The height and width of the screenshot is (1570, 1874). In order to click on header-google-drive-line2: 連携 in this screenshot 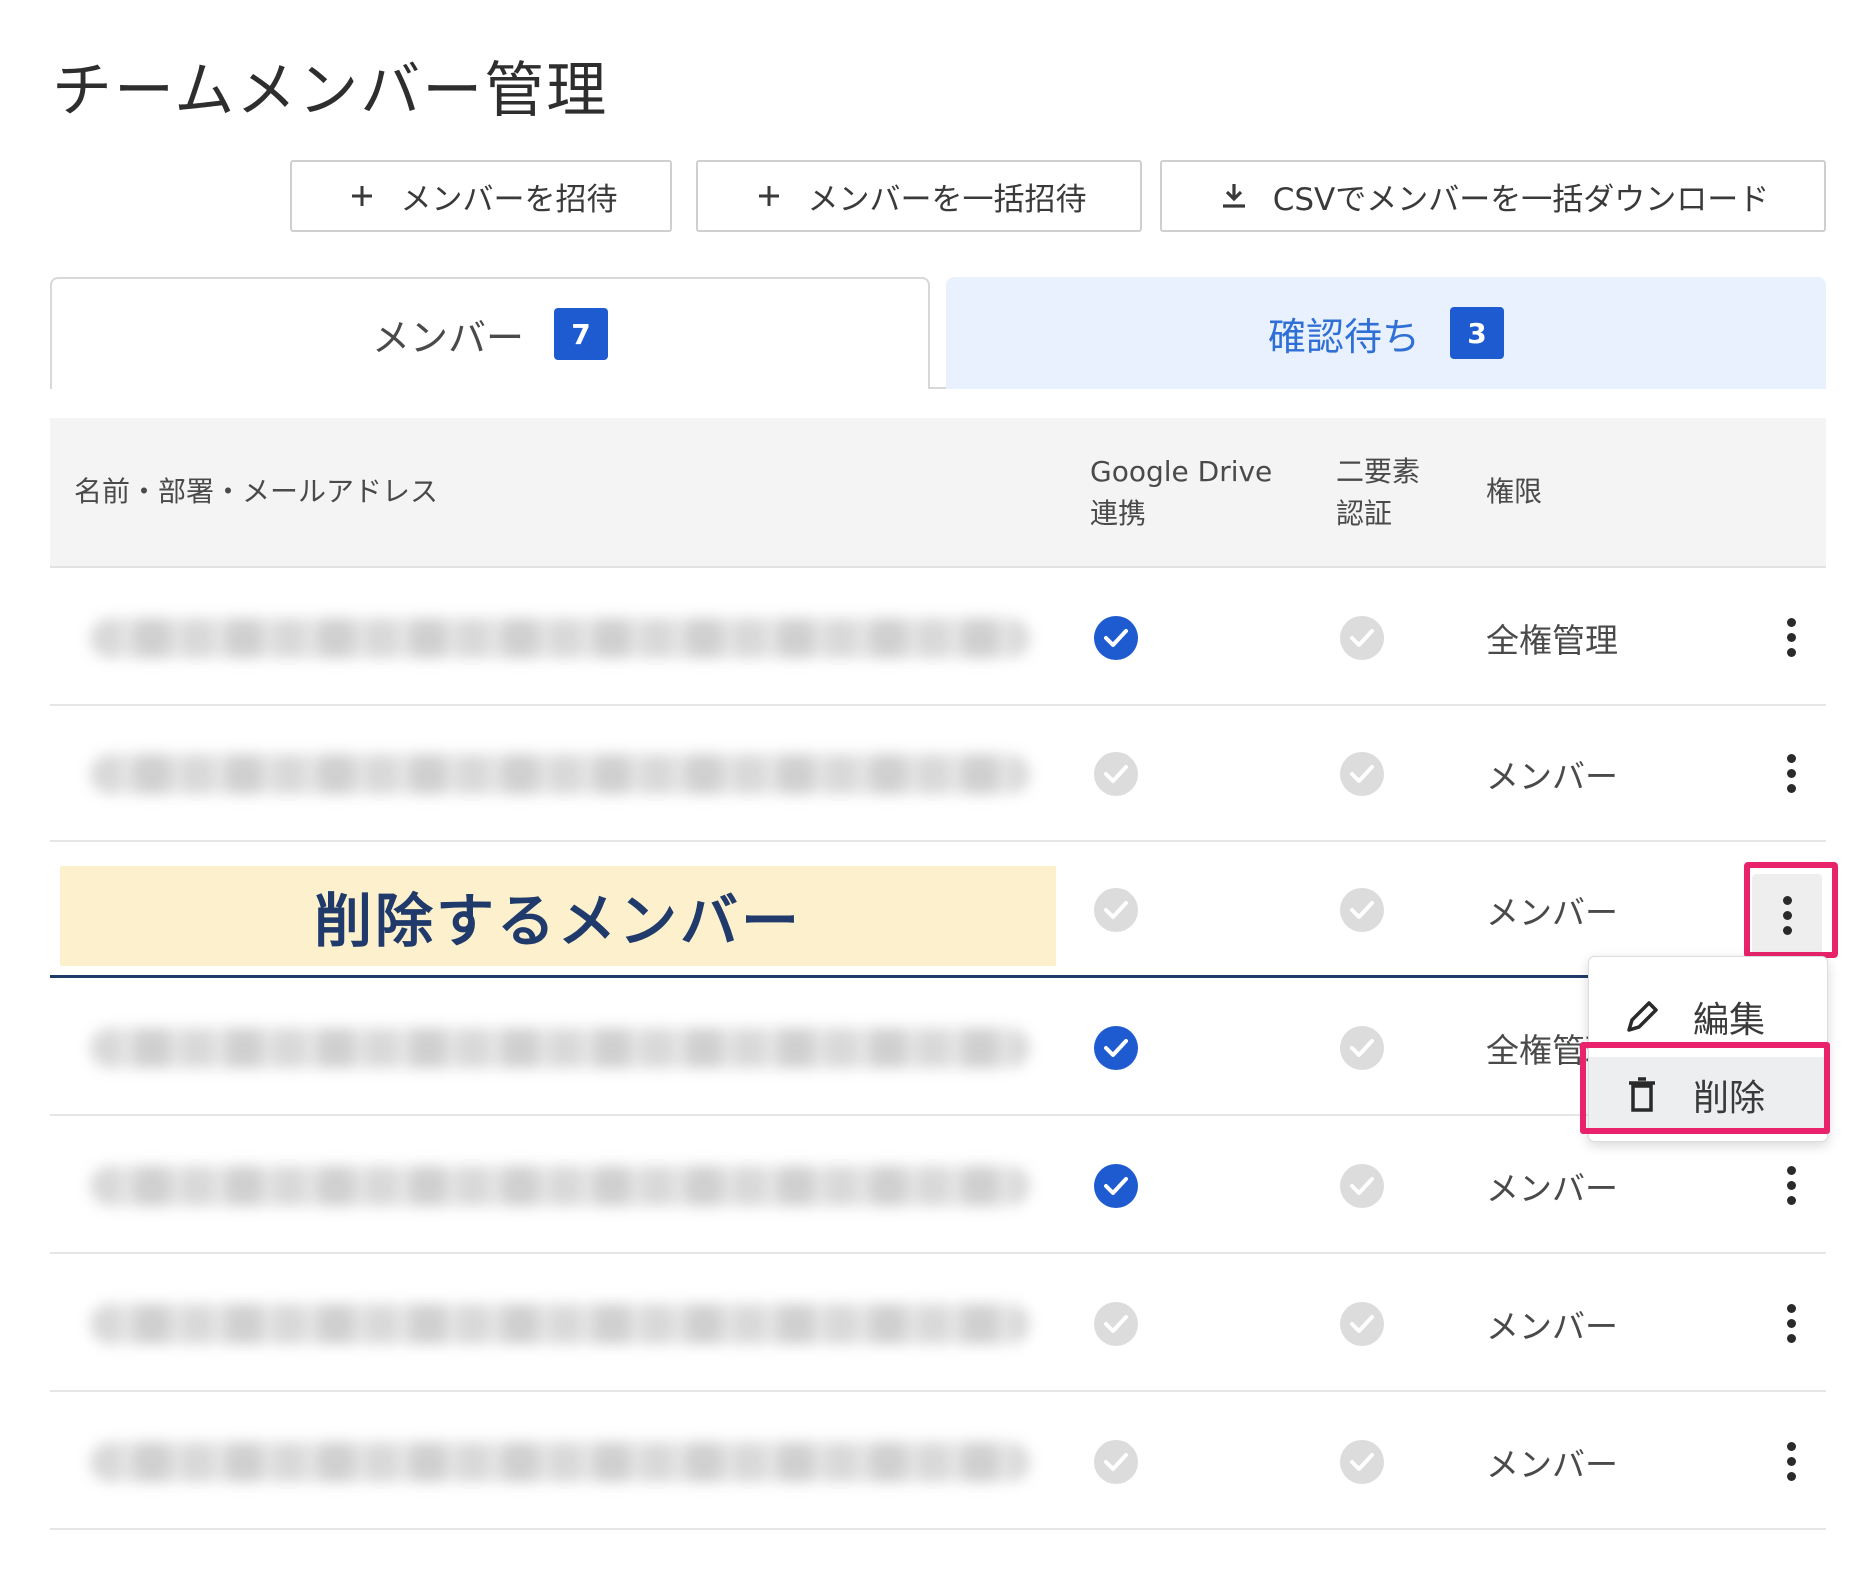, I will do `click(1118, 513)`.